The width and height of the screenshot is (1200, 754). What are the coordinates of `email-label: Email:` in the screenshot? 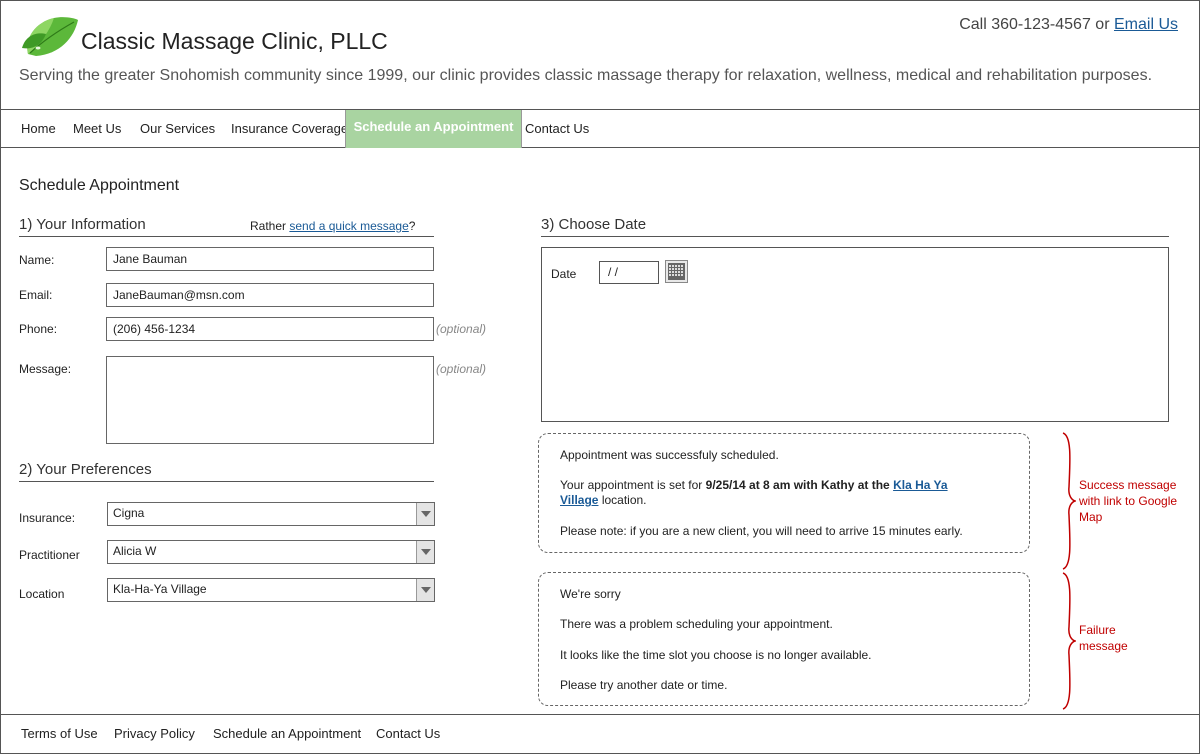 It's located at (36, 295).